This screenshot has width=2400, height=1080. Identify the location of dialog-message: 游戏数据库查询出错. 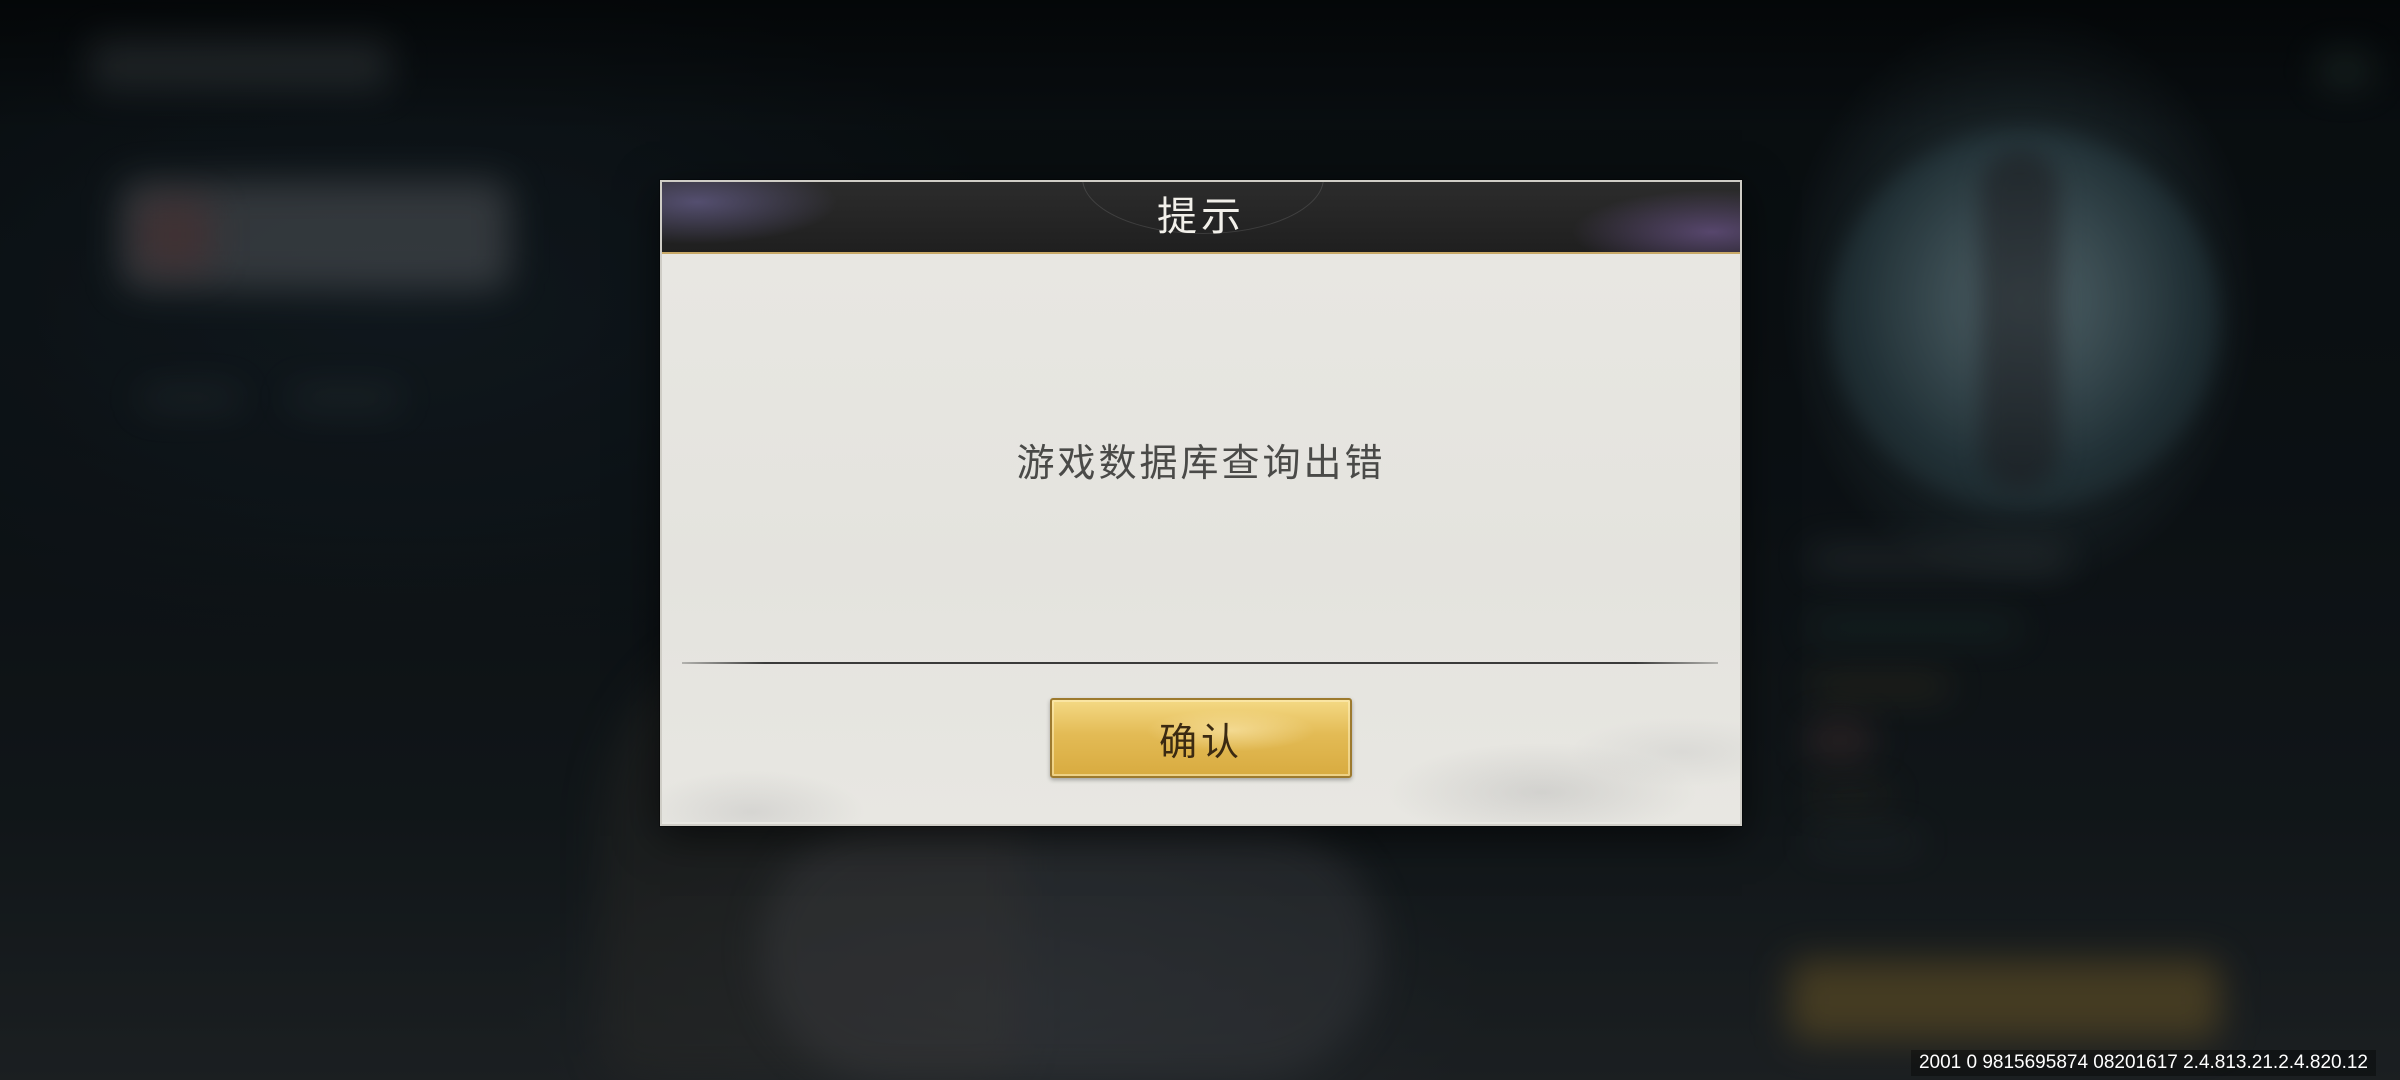
(1201, 463).